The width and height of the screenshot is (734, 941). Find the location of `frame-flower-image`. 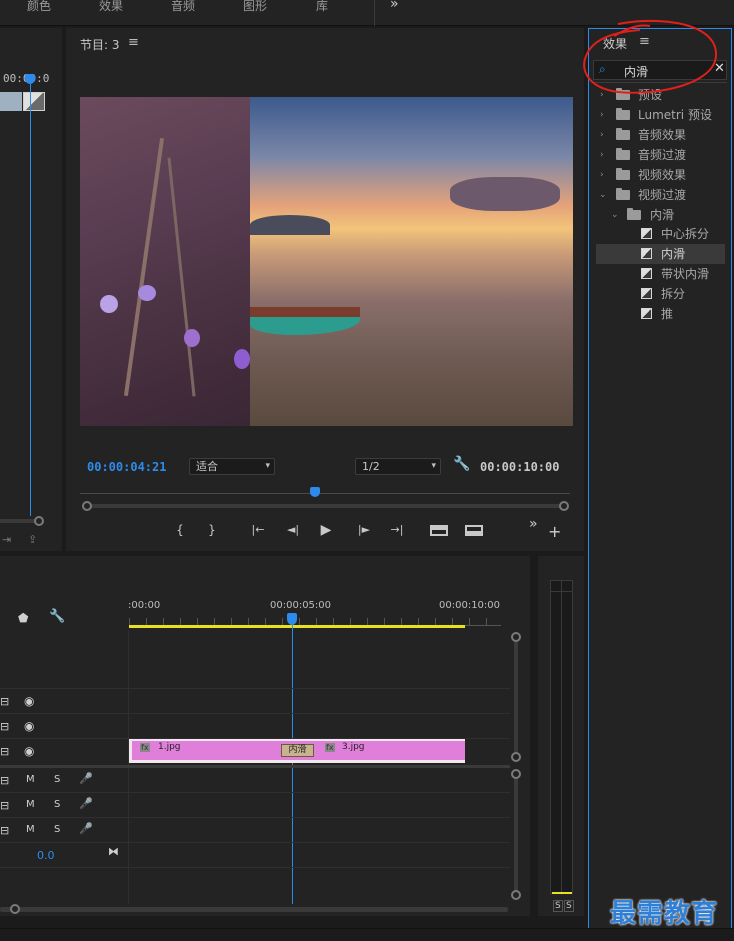

frame-flower-image is located at coordinates (165, 261).